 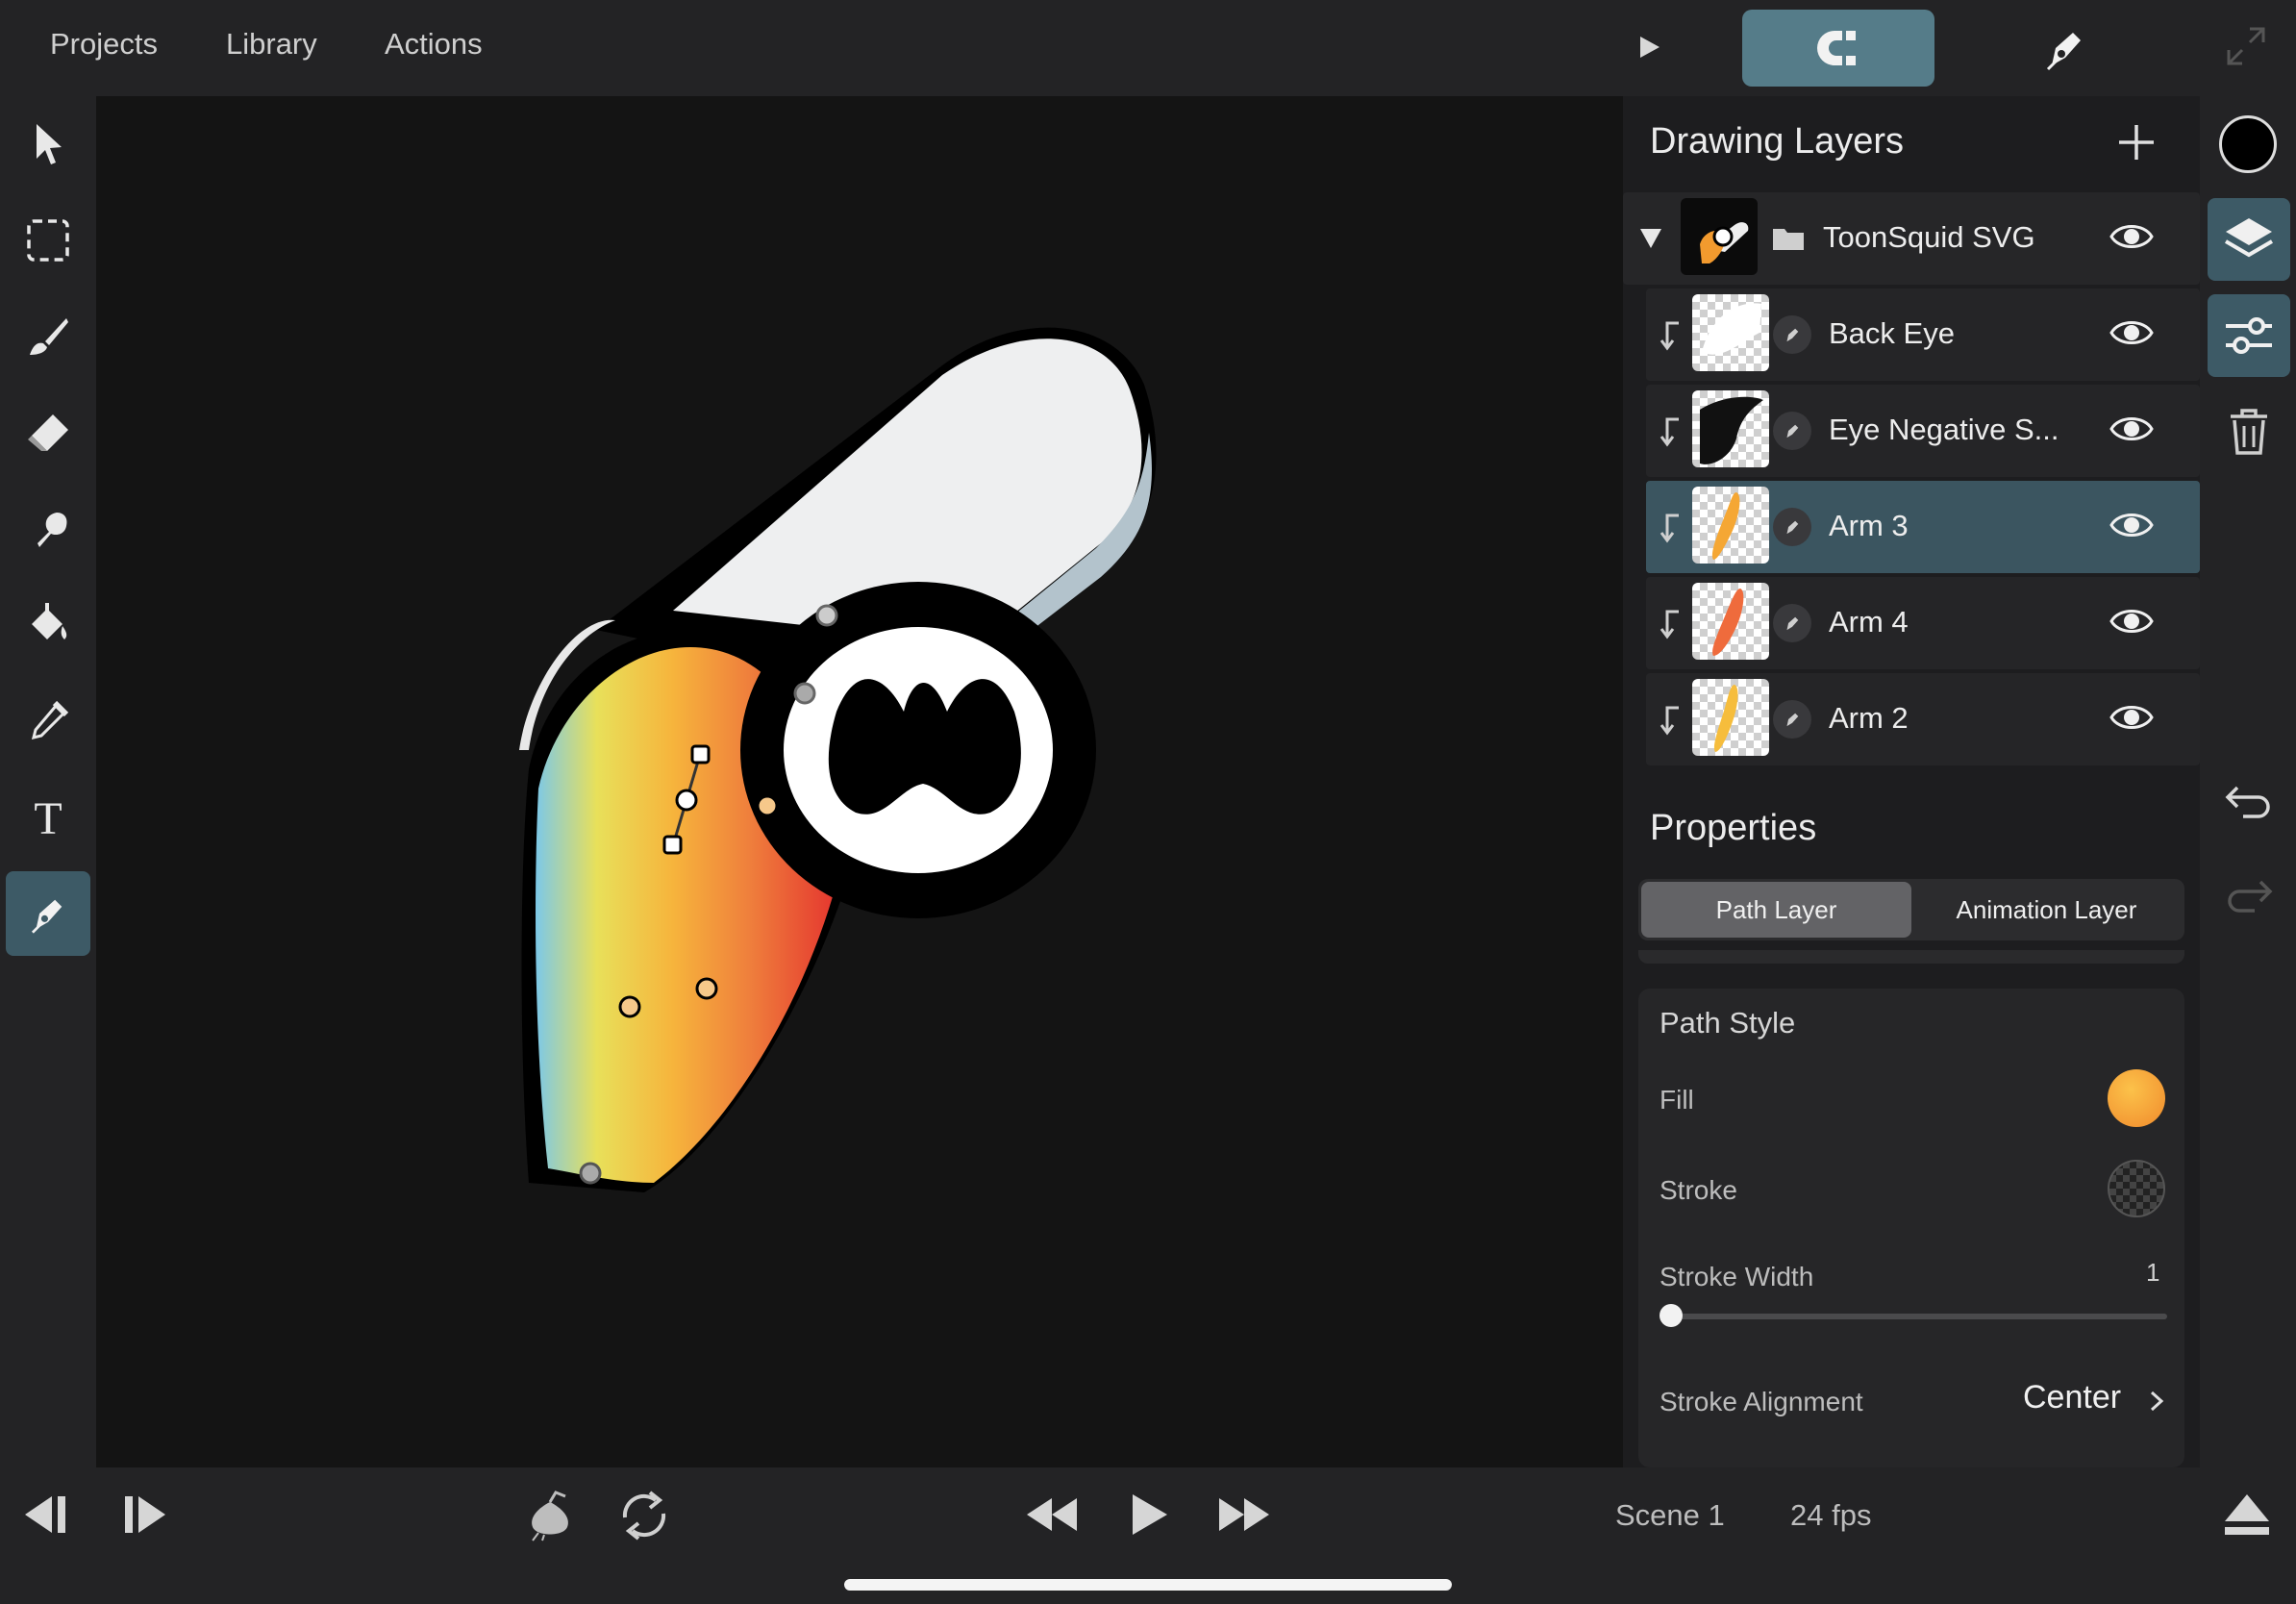 What do you see at coordinates (1670, 1515) in the screenshot?
I see `scene-selector: Scene 1` at bounding box center [1670, 1515].